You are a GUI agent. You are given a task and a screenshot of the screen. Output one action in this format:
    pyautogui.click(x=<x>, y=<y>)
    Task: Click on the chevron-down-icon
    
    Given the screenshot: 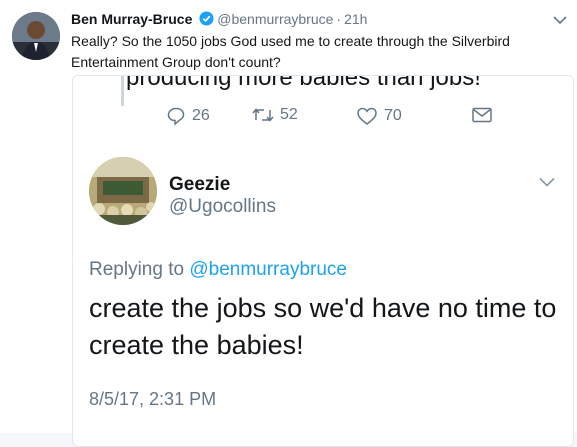 What is the action you would take?
    pyautogui.click(x=560, y=21)
    